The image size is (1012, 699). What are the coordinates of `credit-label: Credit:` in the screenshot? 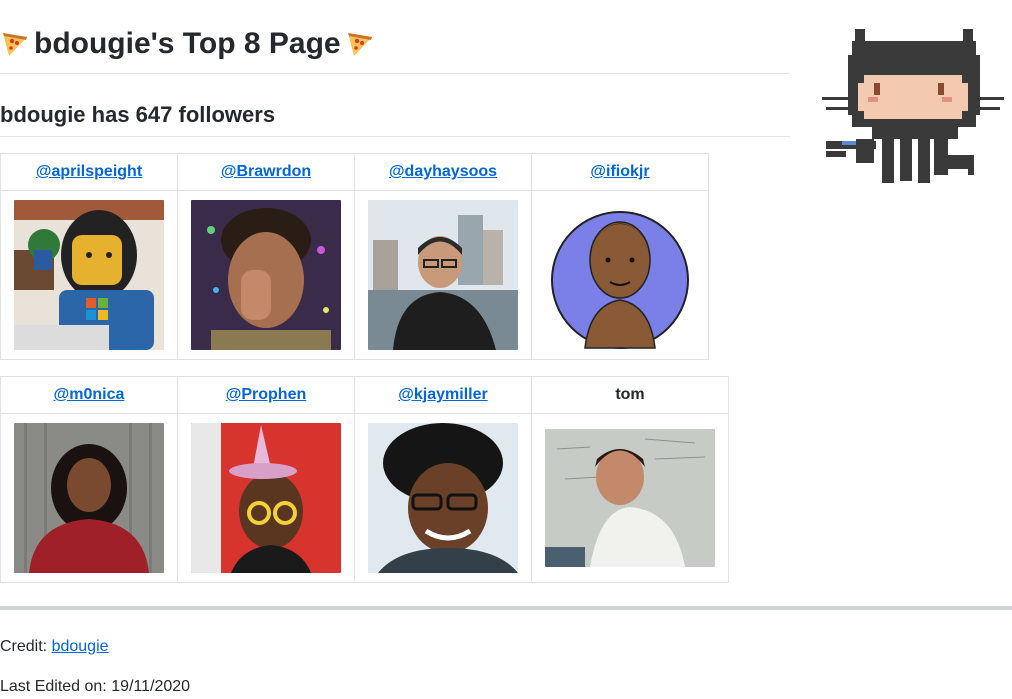 It's located at (26, 646).